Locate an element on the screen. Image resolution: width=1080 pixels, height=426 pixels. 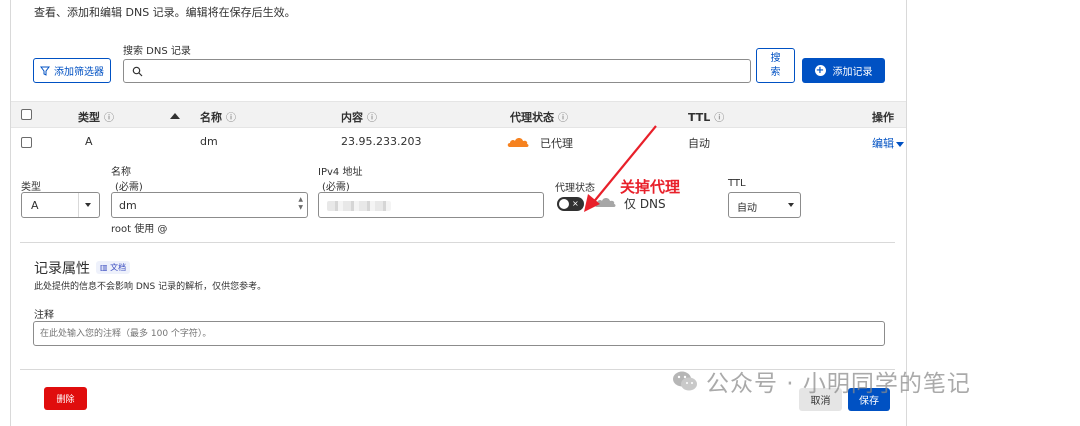
add-filter-button: 添加筛选器 is located at coordinates (72, 70).